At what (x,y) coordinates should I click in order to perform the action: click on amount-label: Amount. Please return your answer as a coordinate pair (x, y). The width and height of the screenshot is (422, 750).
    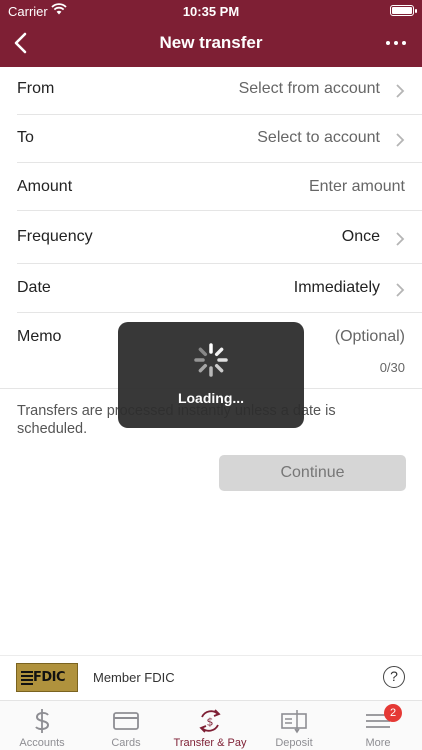
    Looking at the image, I should click on (45, 186).